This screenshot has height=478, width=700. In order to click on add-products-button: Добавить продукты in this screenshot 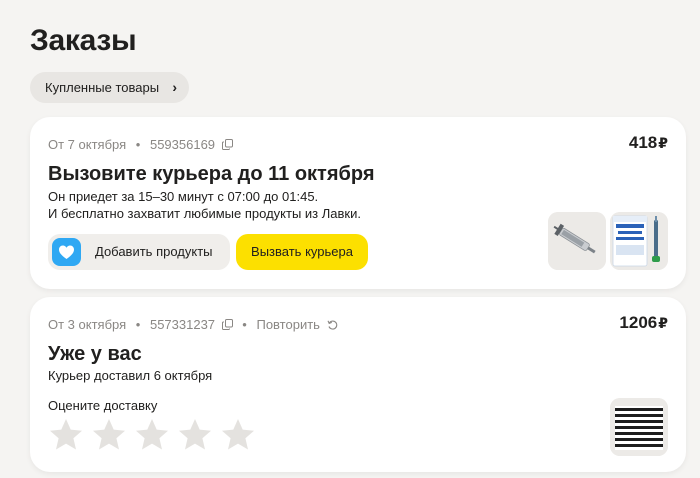, I will do `click(139, 252)`.